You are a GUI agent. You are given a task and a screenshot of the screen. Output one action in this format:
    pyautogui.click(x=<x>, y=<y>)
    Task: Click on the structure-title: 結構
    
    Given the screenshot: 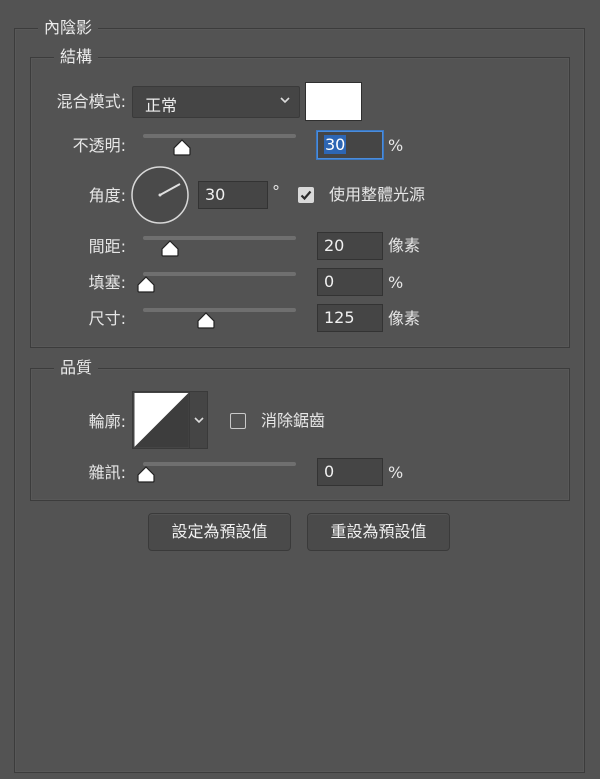 What is the action you would take?
    pyautogui.click(x=76, y=57)
    